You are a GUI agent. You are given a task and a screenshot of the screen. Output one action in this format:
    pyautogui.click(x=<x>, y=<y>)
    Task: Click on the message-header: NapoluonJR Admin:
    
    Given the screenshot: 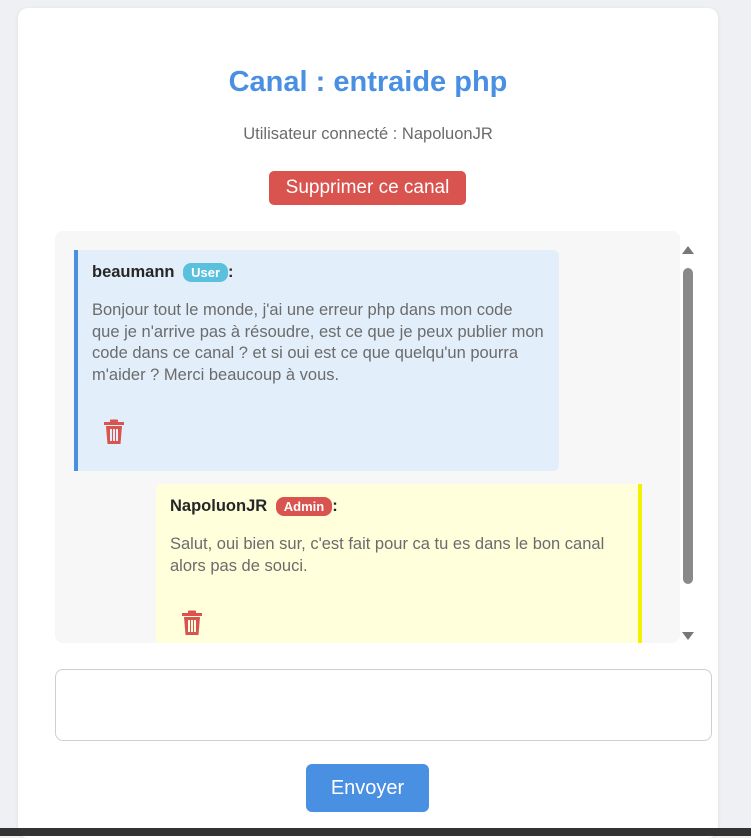 What is the action you would take?
    pyautogui.click(x=254, y=507)
    